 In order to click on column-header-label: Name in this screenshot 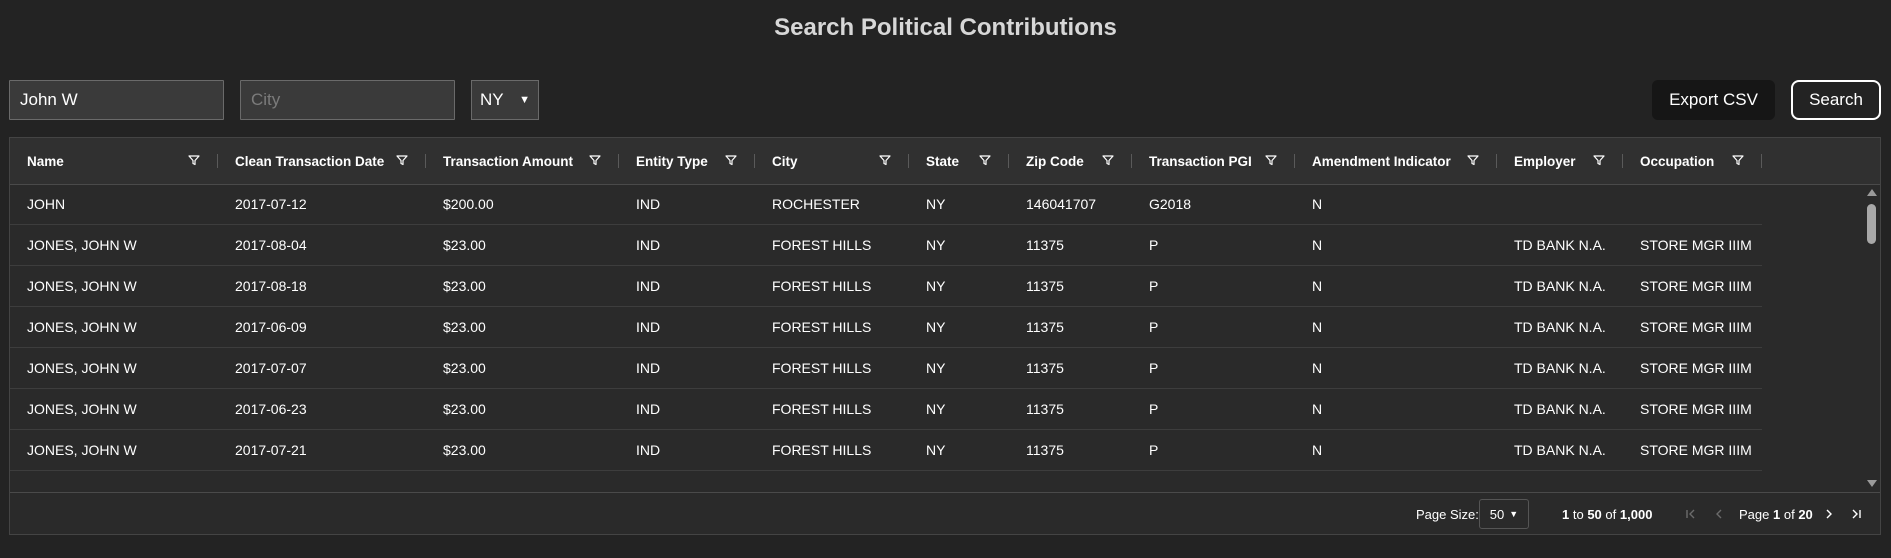, I will do `click(45, 161)`.